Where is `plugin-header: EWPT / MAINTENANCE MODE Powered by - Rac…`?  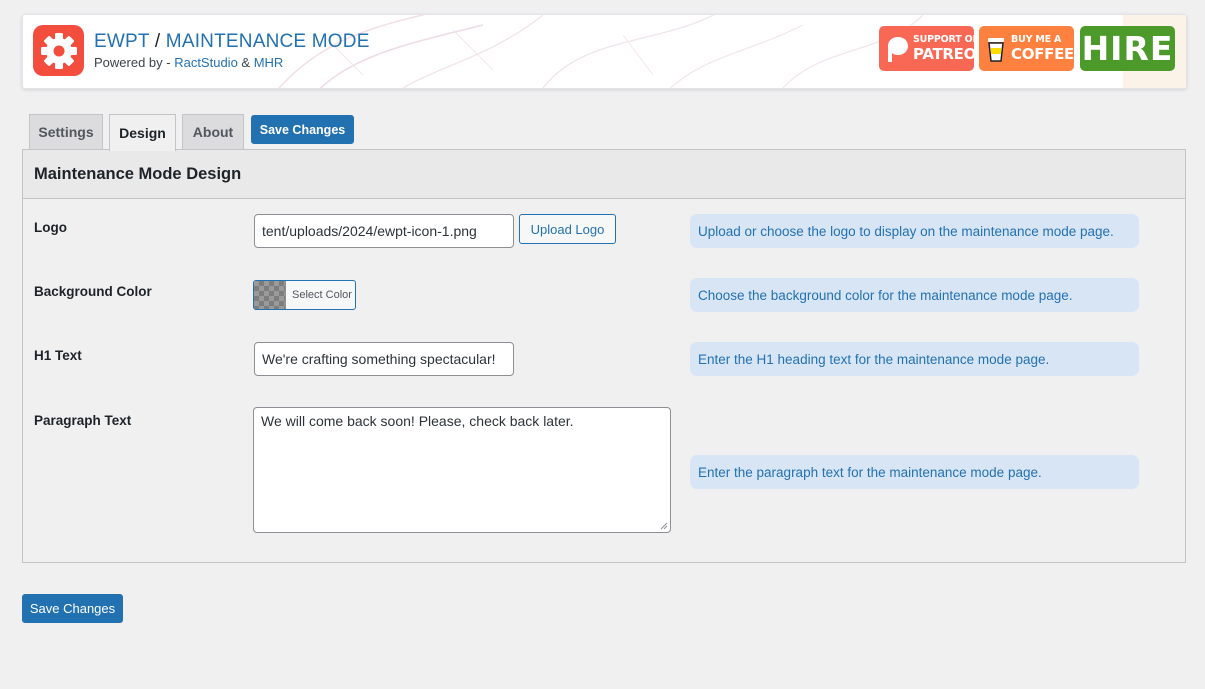 plugin-header: EWPT / MAINTENANCE MODE Powered by - Rac… is located at coordinates (604, 51).